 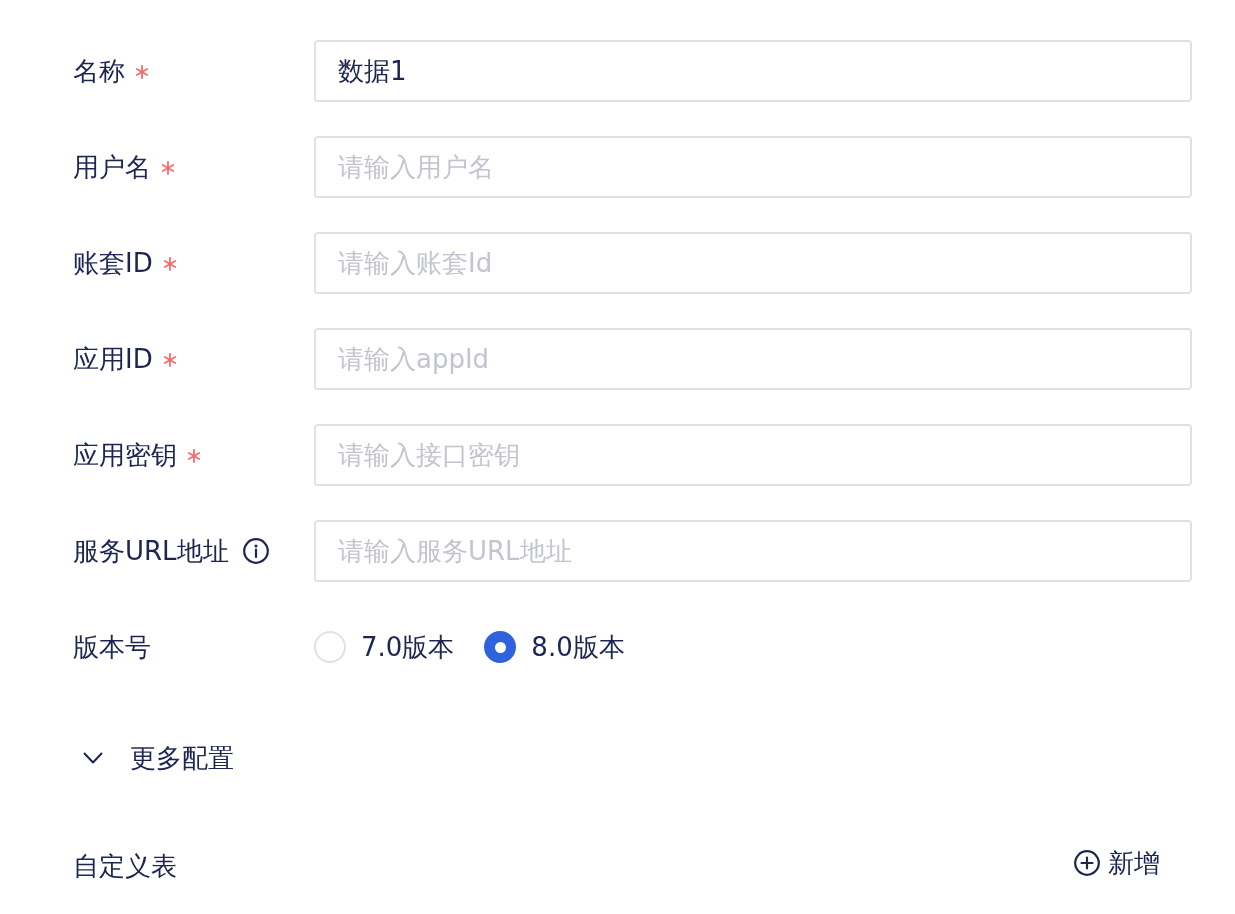 I want to click on field-label: 服务URL地址, so click(x=151, y=551).